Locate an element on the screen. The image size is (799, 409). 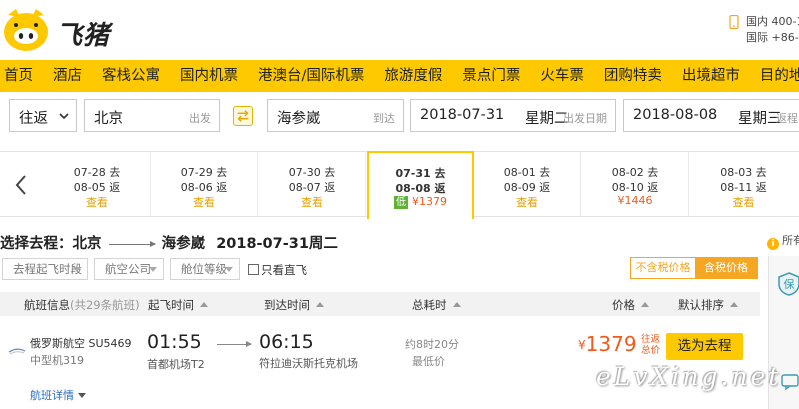
direct-only-checkbox: 只看直飞 is located at coordinates (277, 270).